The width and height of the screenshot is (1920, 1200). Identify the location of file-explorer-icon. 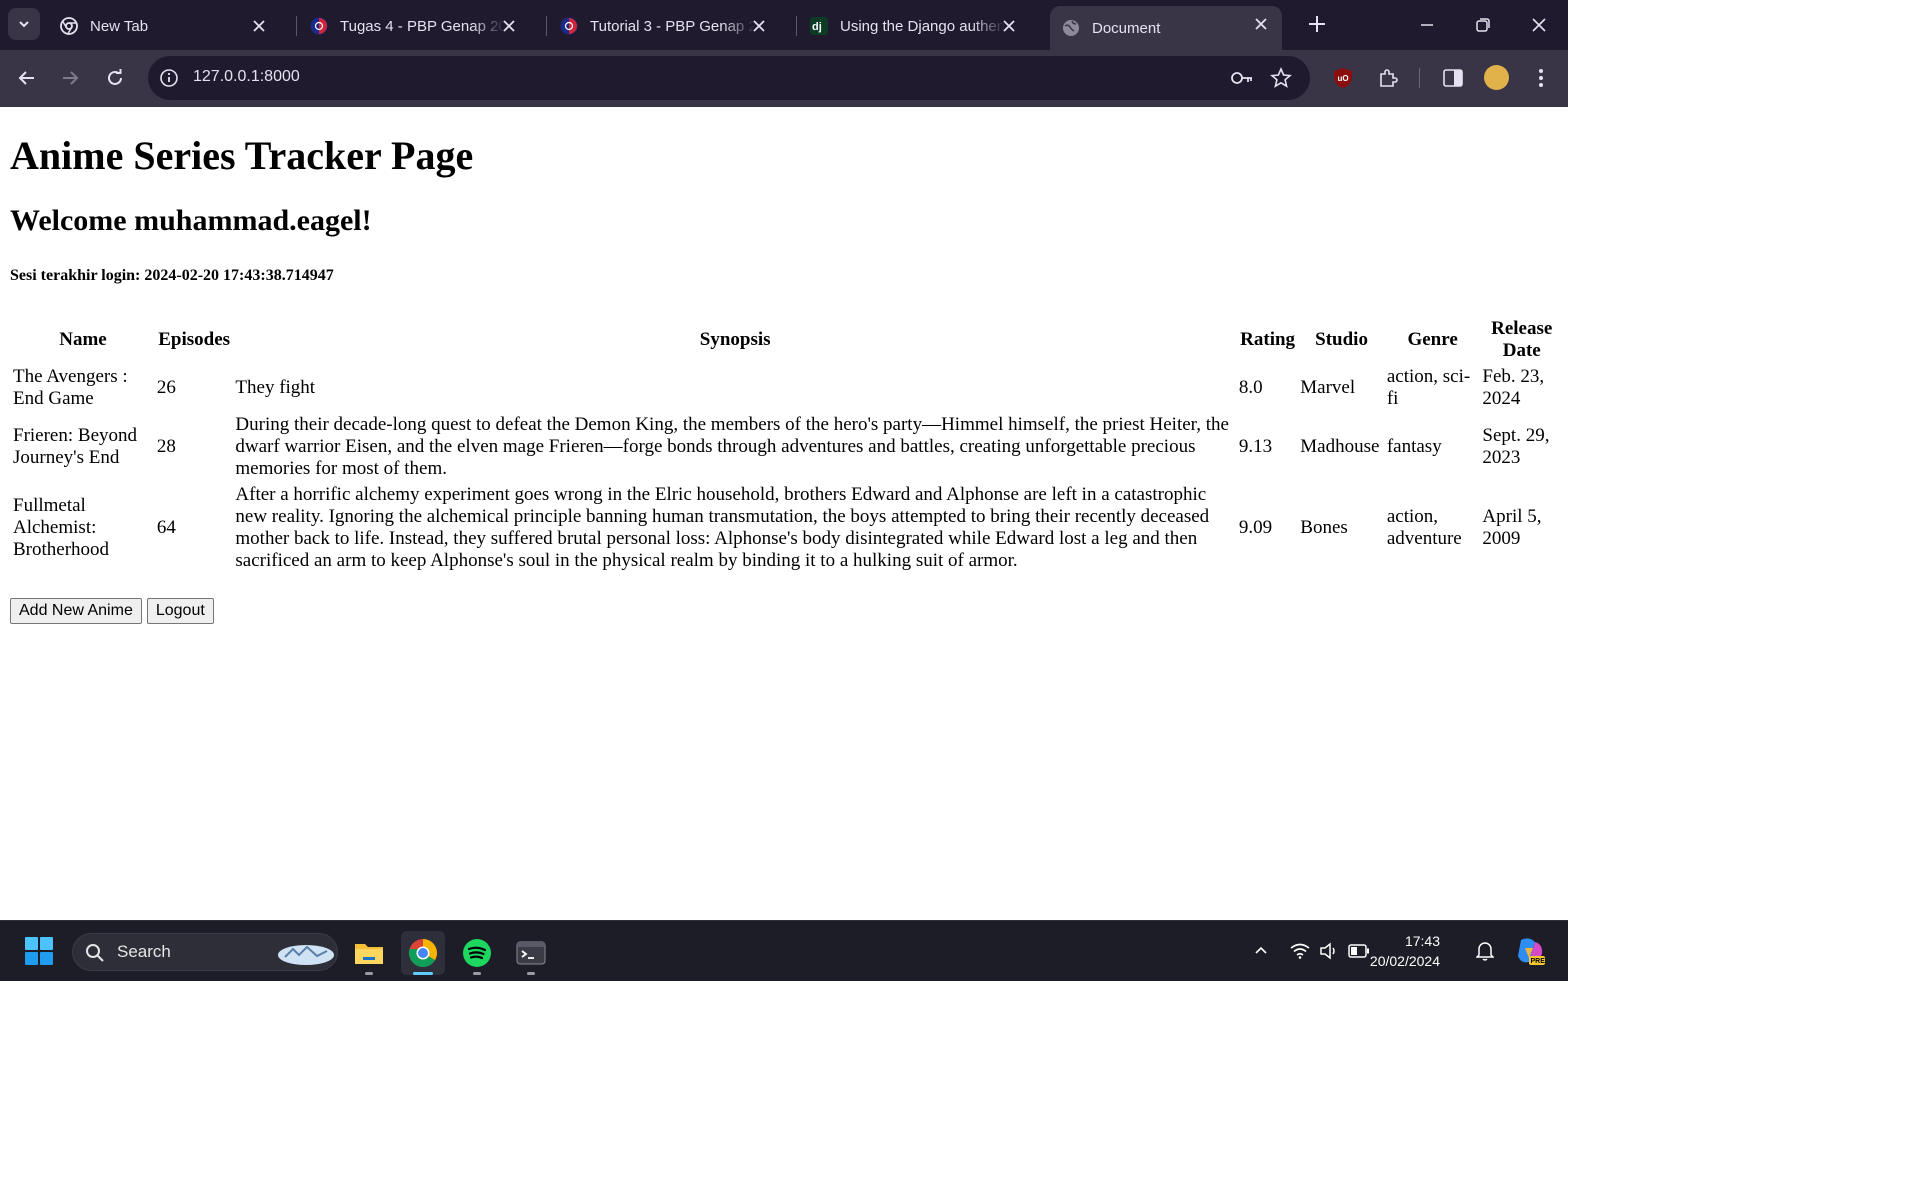
(369, 954).